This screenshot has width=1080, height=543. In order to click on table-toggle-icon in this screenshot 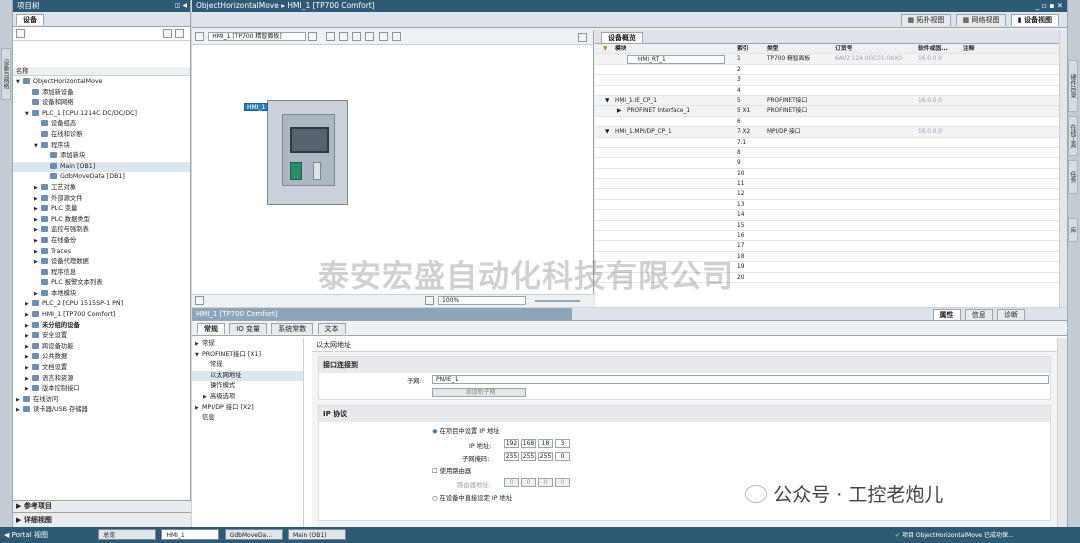, I will do `click(582, 37)`.